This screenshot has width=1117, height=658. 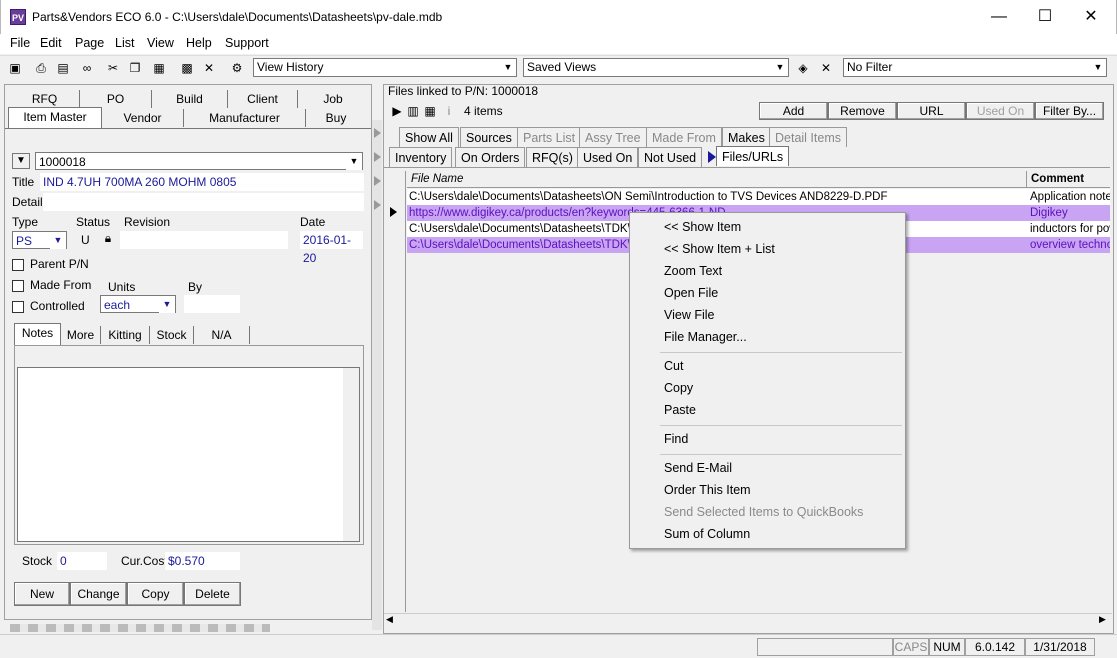 What do you see at coordinates (746, 137) in the screenshot?
I see `tab-makes: Makes` at bounding box center [746, 137].